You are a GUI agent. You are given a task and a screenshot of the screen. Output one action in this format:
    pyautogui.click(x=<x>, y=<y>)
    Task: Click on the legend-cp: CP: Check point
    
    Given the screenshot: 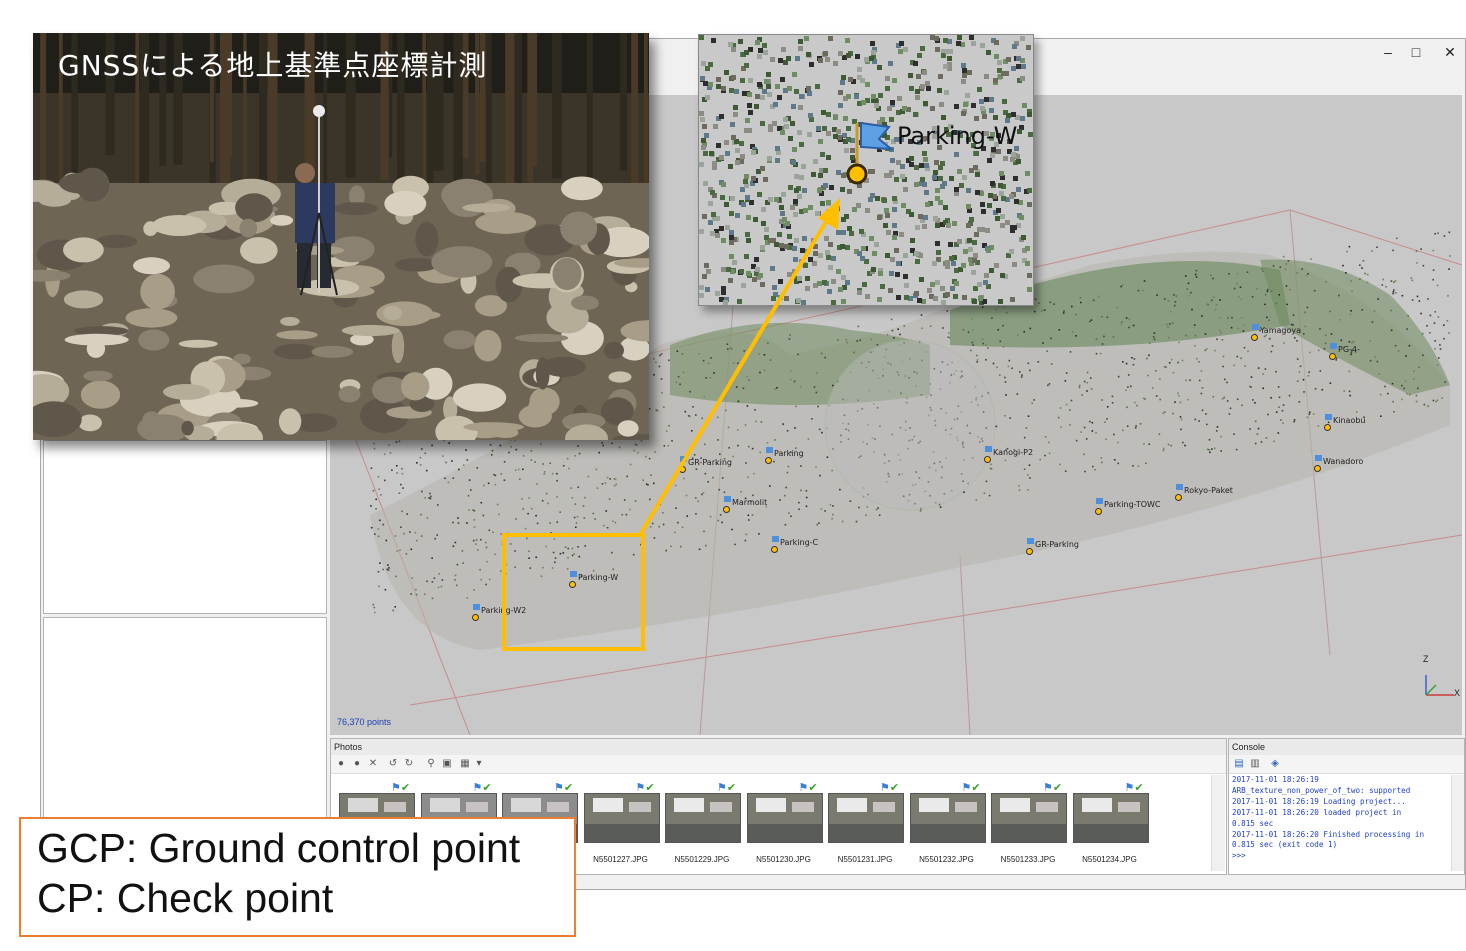 What is the action you would take?
    pyautogui.click(x=185, y=898)
    